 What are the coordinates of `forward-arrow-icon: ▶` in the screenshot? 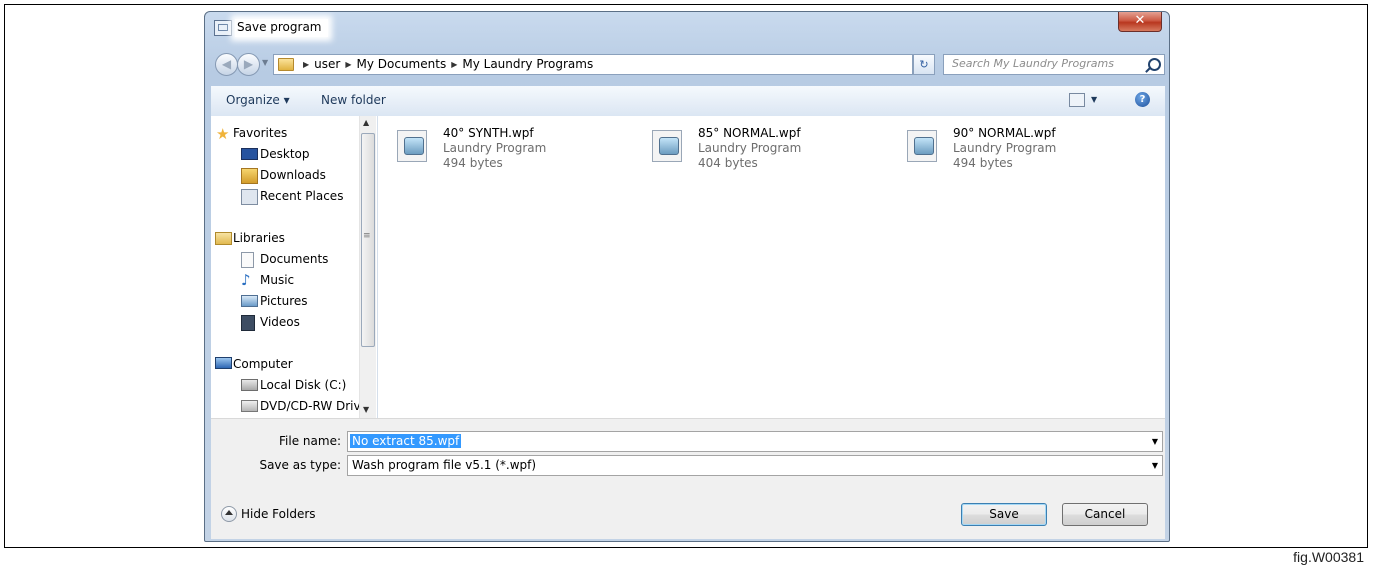 It's located at (248, 64).